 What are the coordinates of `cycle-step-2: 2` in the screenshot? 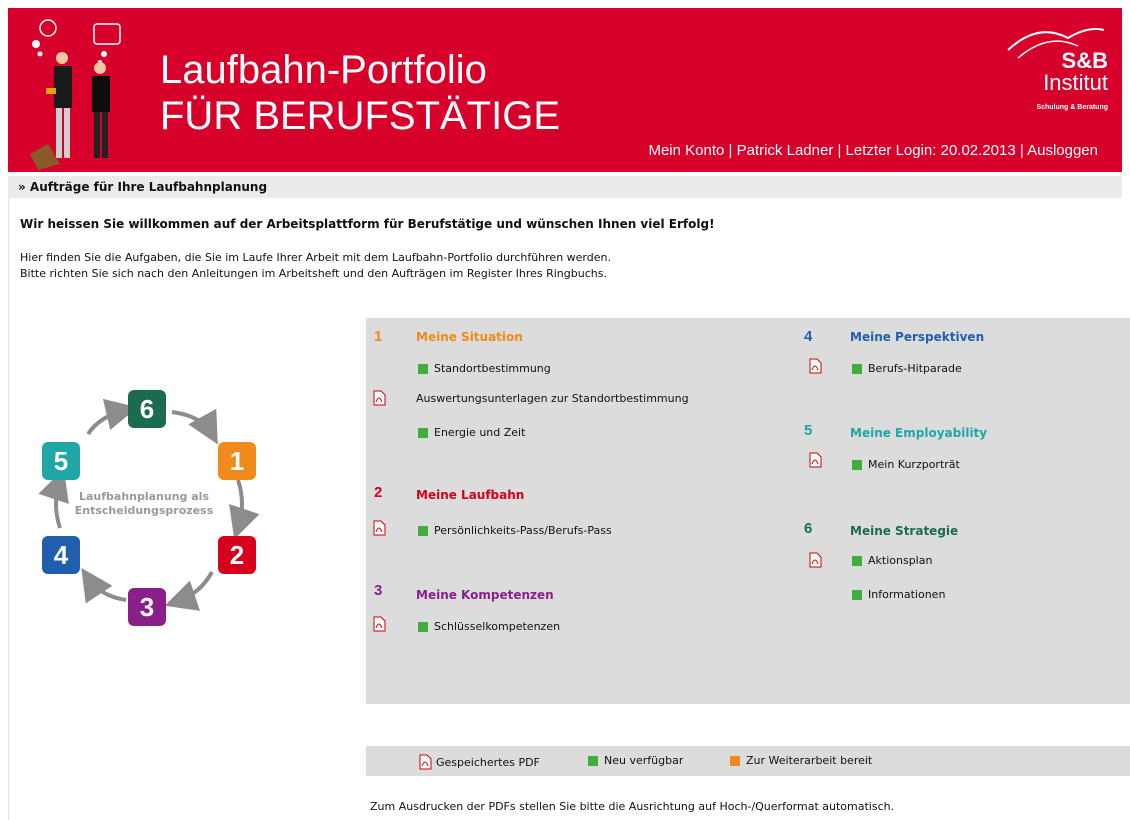 It's located at (237, 555).